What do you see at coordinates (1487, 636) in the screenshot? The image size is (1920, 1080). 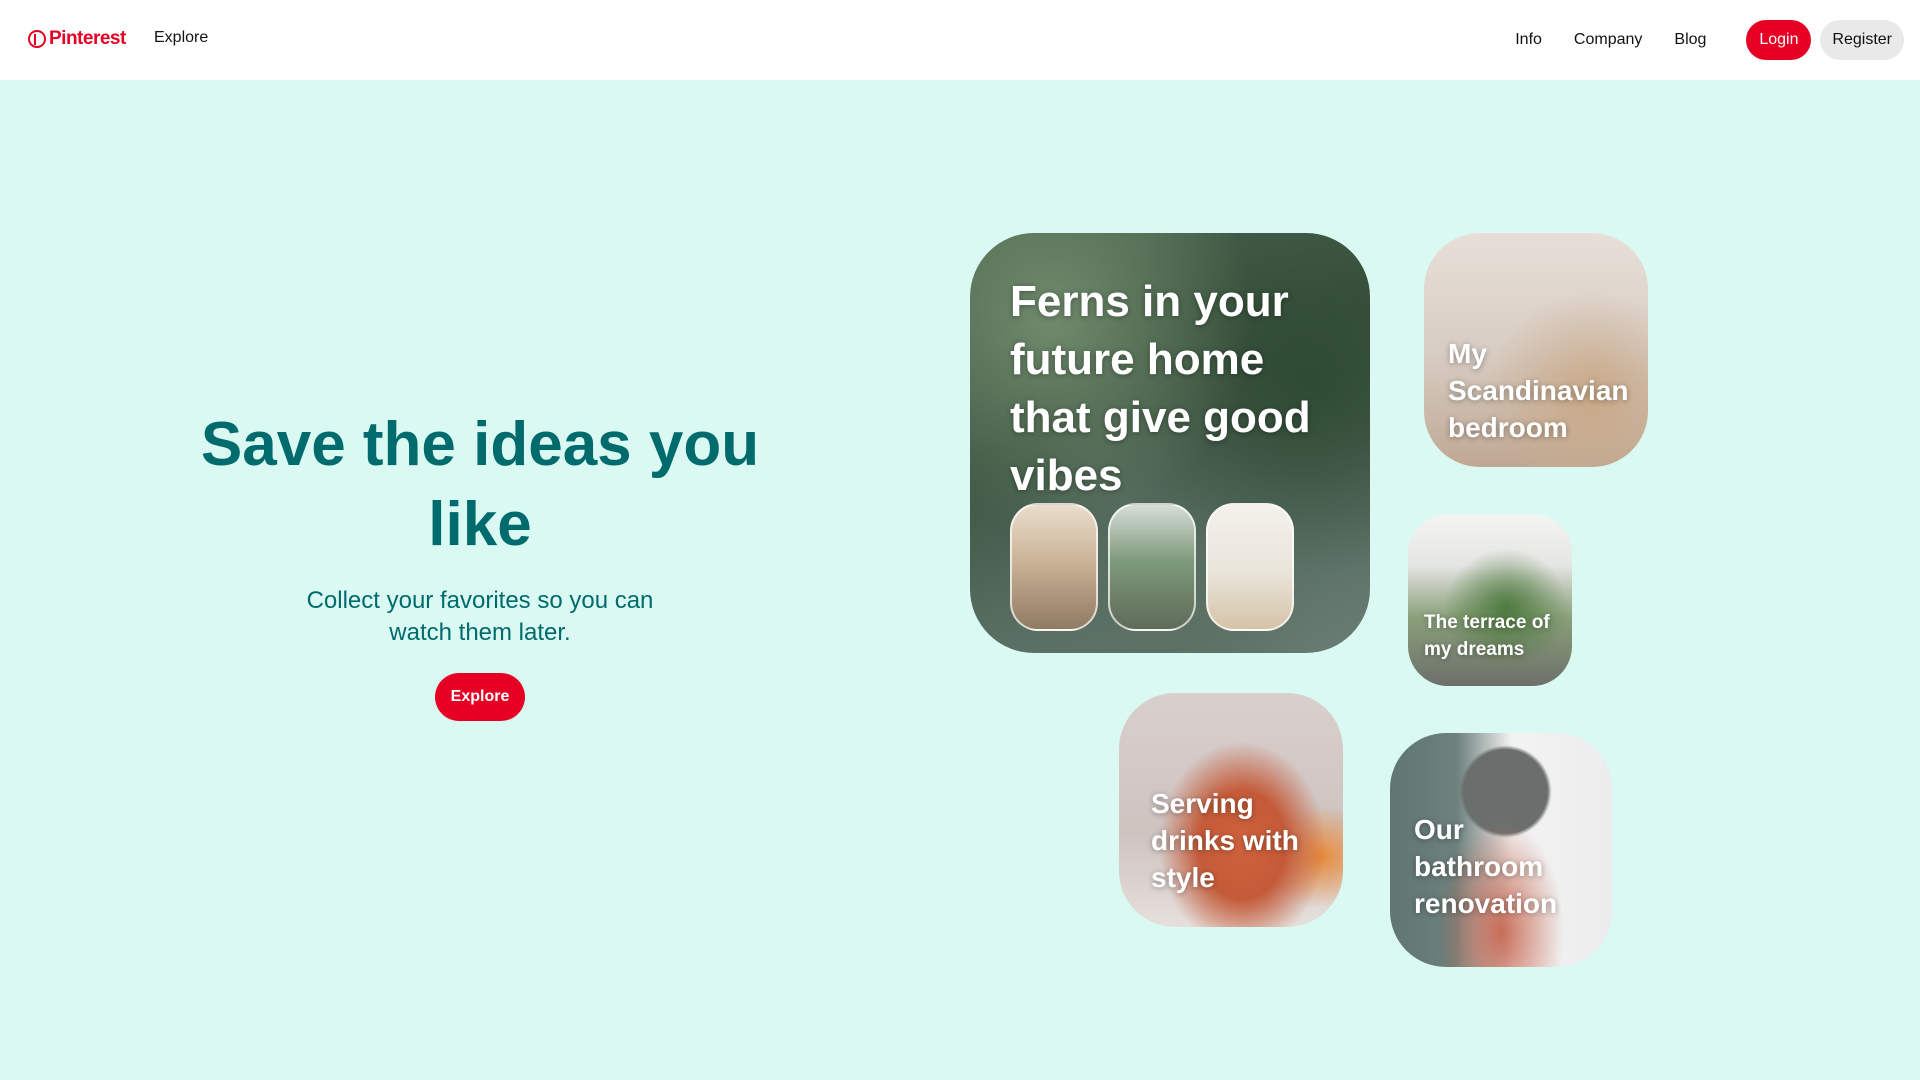 I see `card-terrace-label: The terrace of my dreams` at bounding box center [1487, 636].